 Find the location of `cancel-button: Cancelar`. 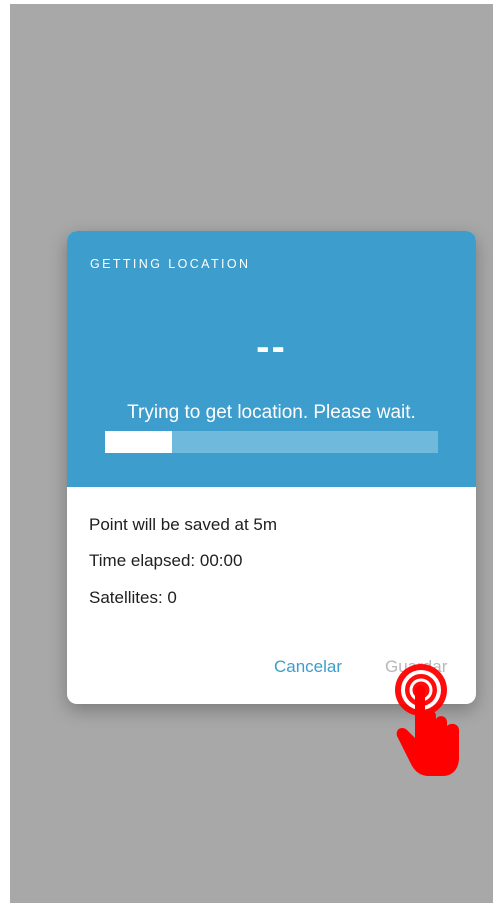

cancel-button: Cancelar is located at coordinates (308, 667).